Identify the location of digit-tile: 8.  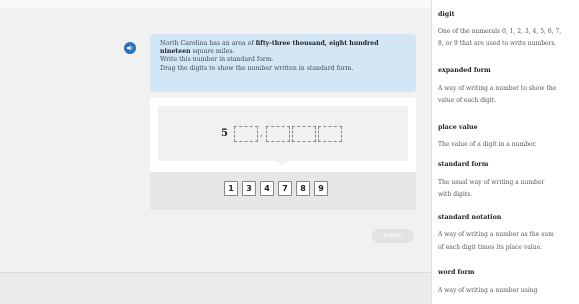
(303, 188).